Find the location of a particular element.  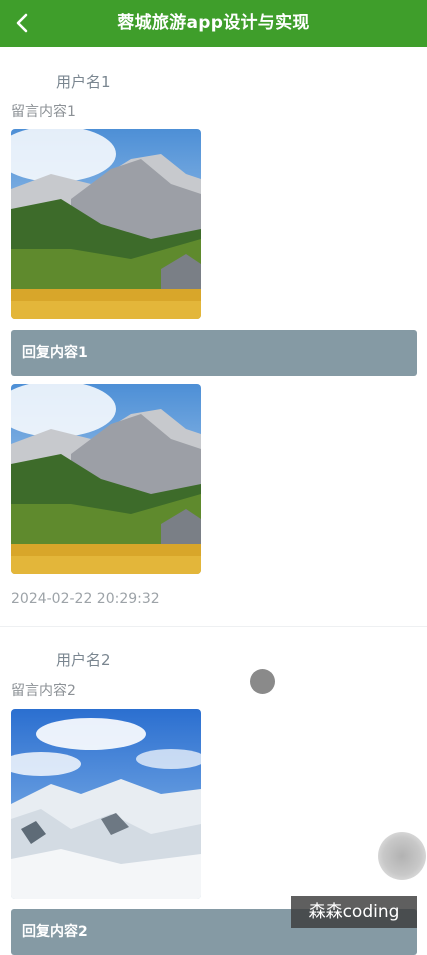

touch-indicator is located at coordinates (262, 681).